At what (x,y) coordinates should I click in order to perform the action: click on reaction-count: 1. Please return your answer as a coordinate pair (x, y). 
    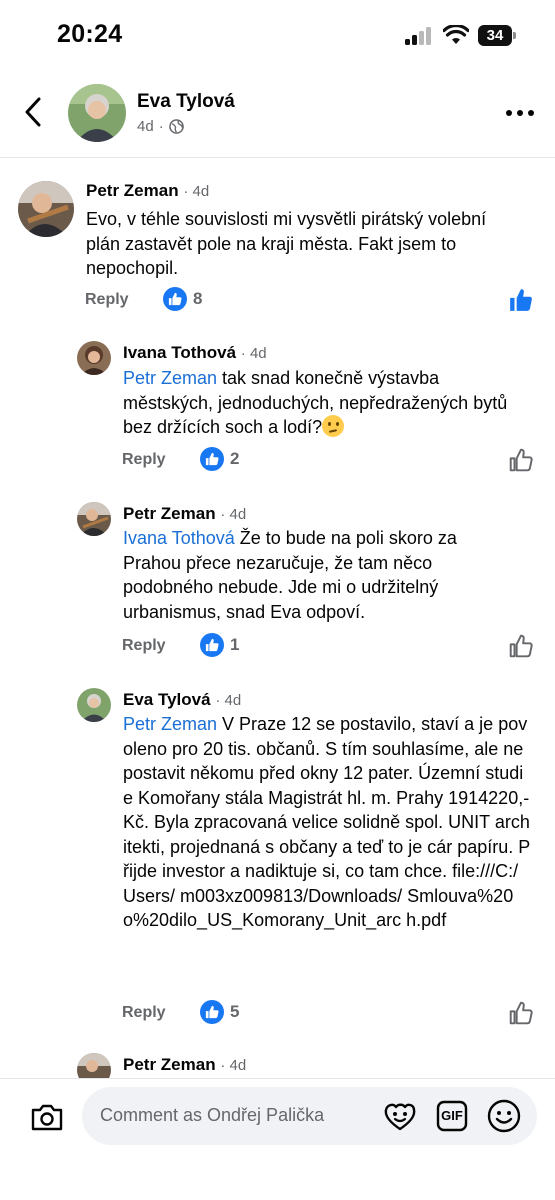
    Looking at the image, I should click on (235, 644).